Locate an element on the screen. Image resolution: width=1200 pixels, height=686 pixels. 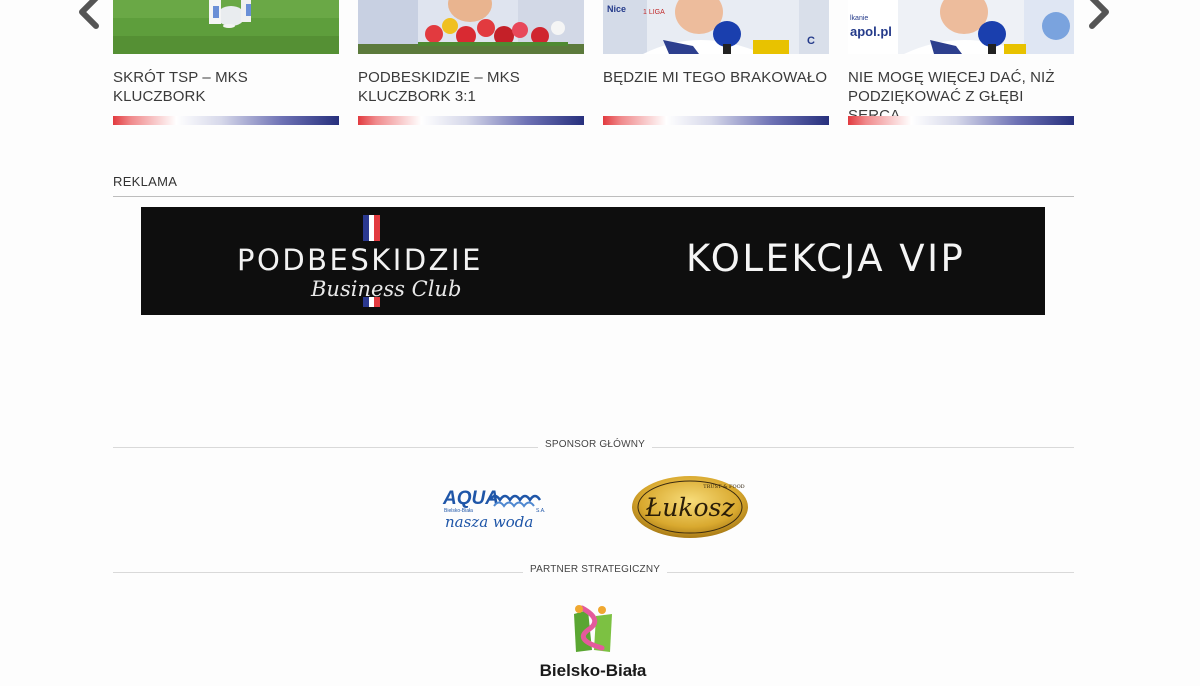
banner-brand-text: PODBESKIDZIE is located at coordinates (360, 260).